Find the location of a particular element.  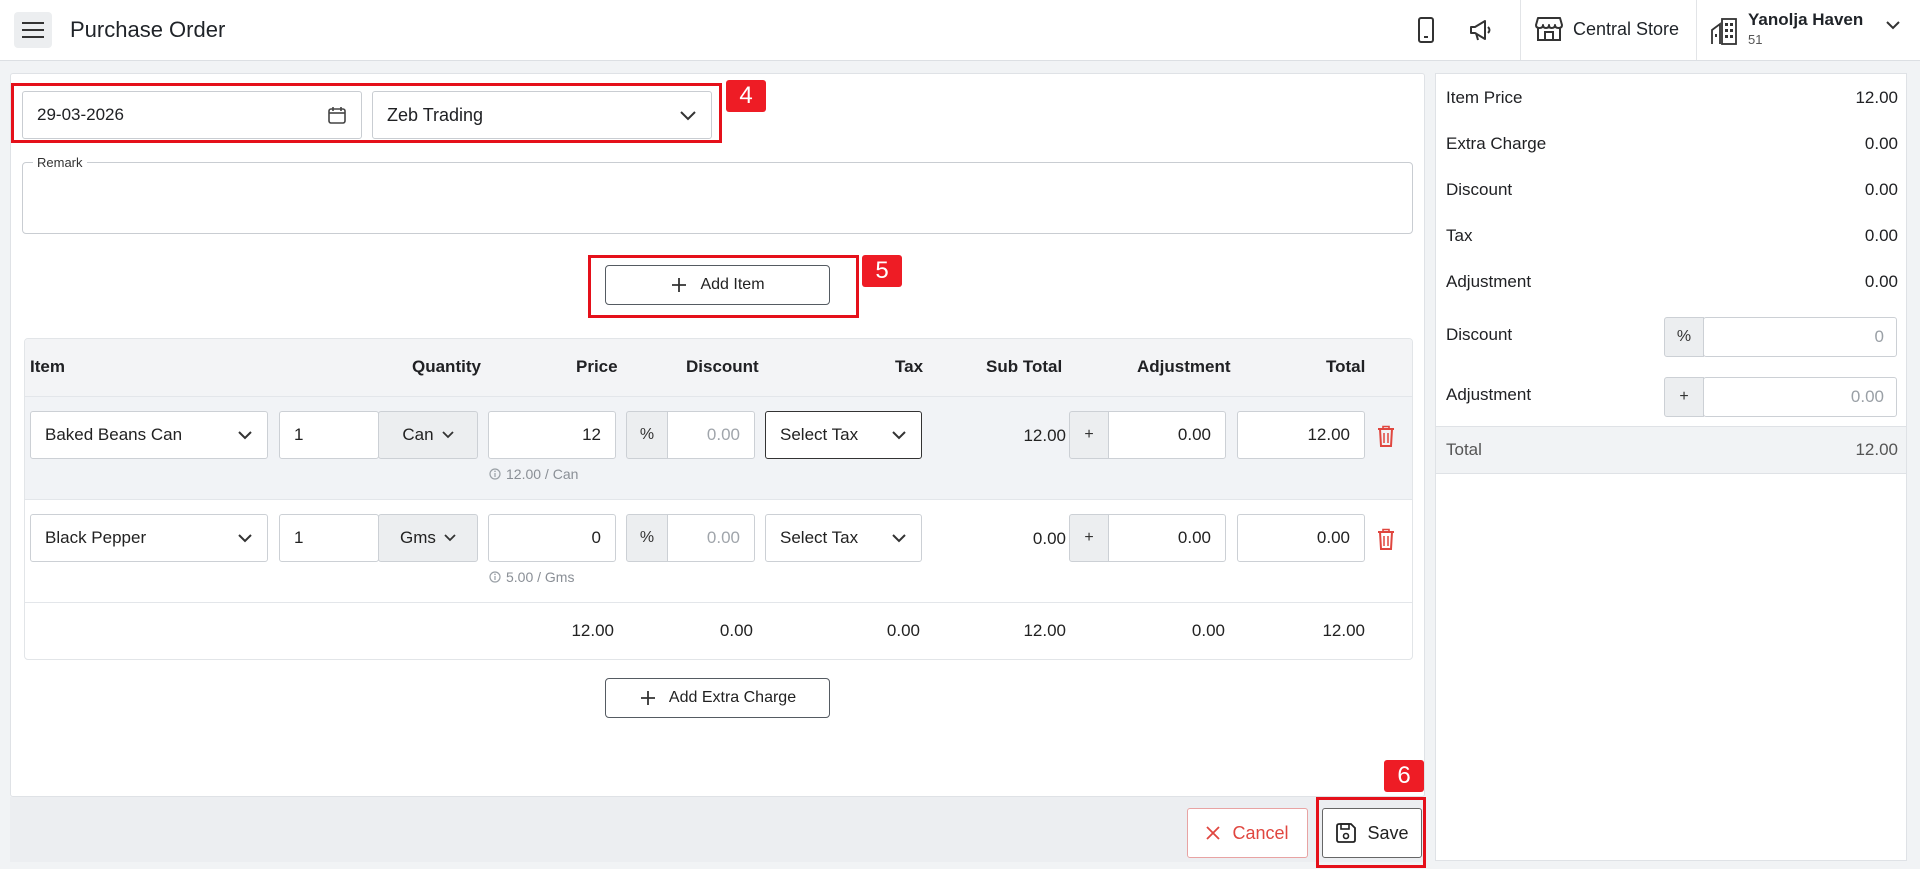

hotel-selector: Yanolja Haven 51 is located at coordinates (1786, 28).